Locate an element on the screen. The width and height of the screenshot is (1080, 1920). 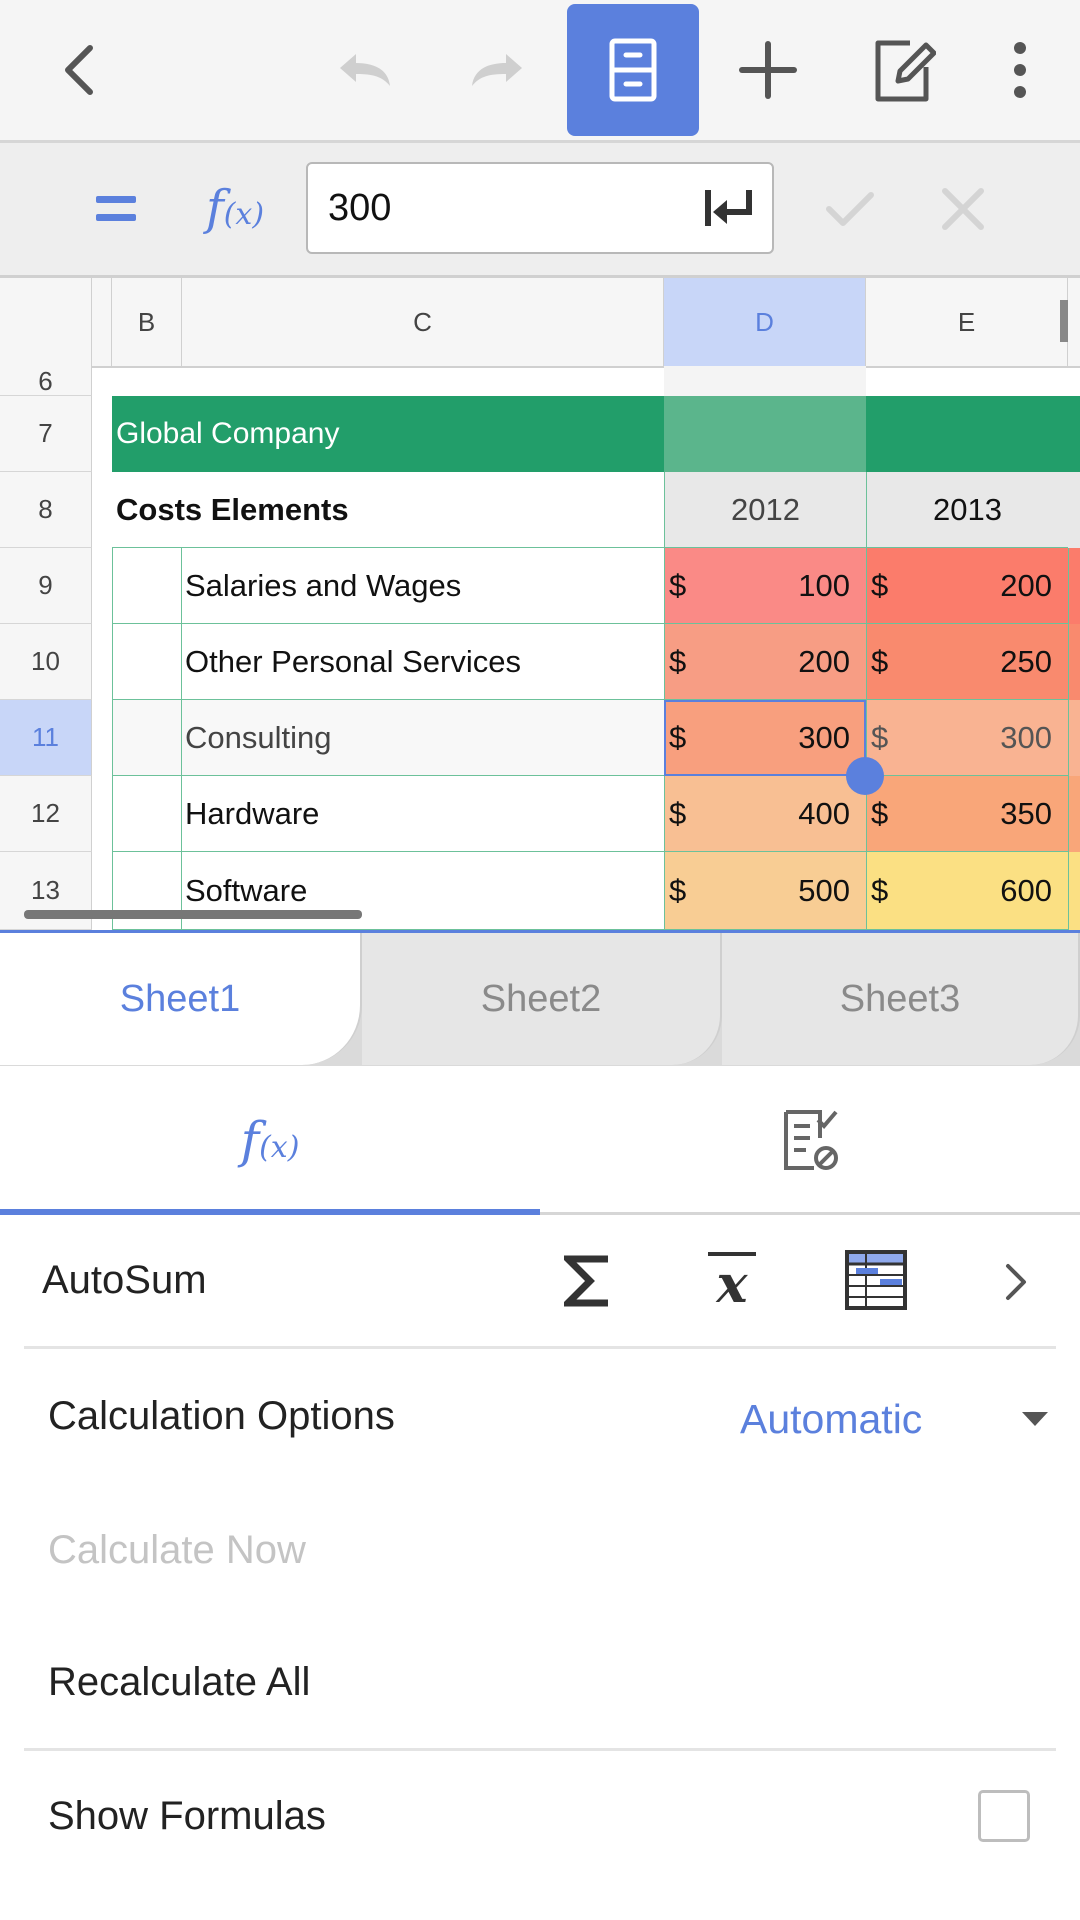
calculation-options-dropdown: Automatic is located at coordinates (900, 1419).